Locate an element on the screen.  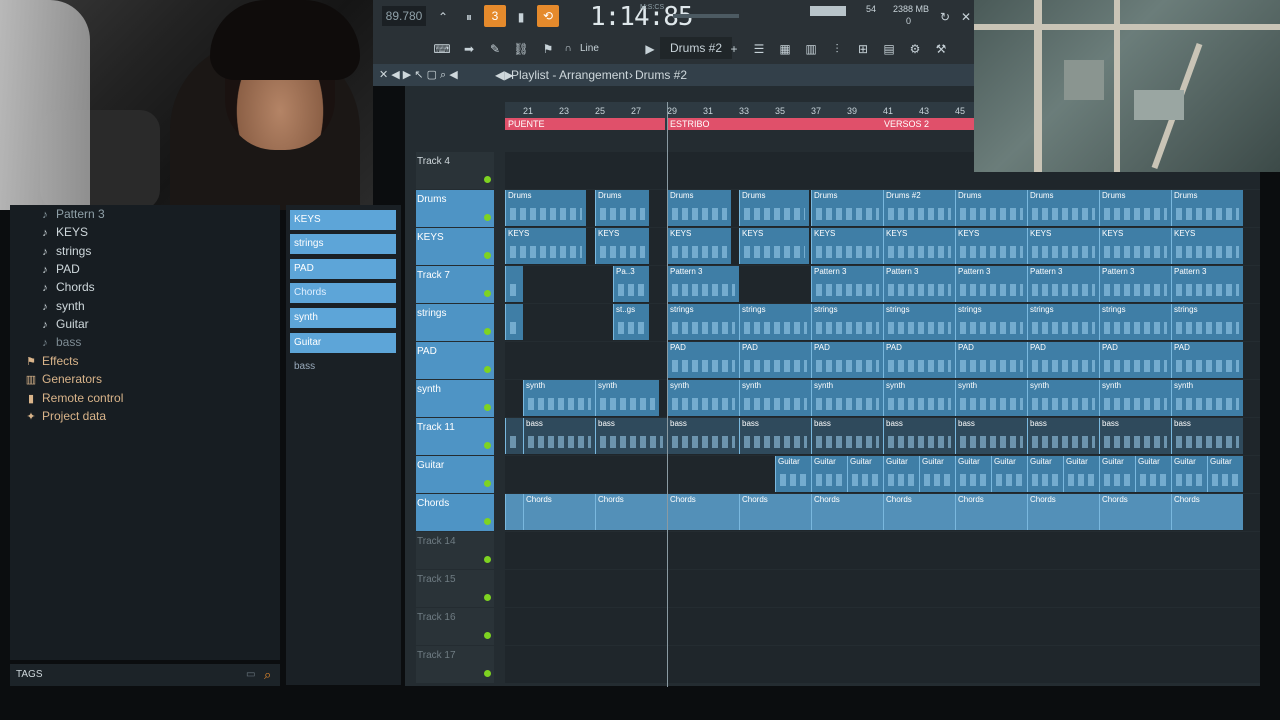
browser-item: ♪ bass is located at coordinates (59, 342).